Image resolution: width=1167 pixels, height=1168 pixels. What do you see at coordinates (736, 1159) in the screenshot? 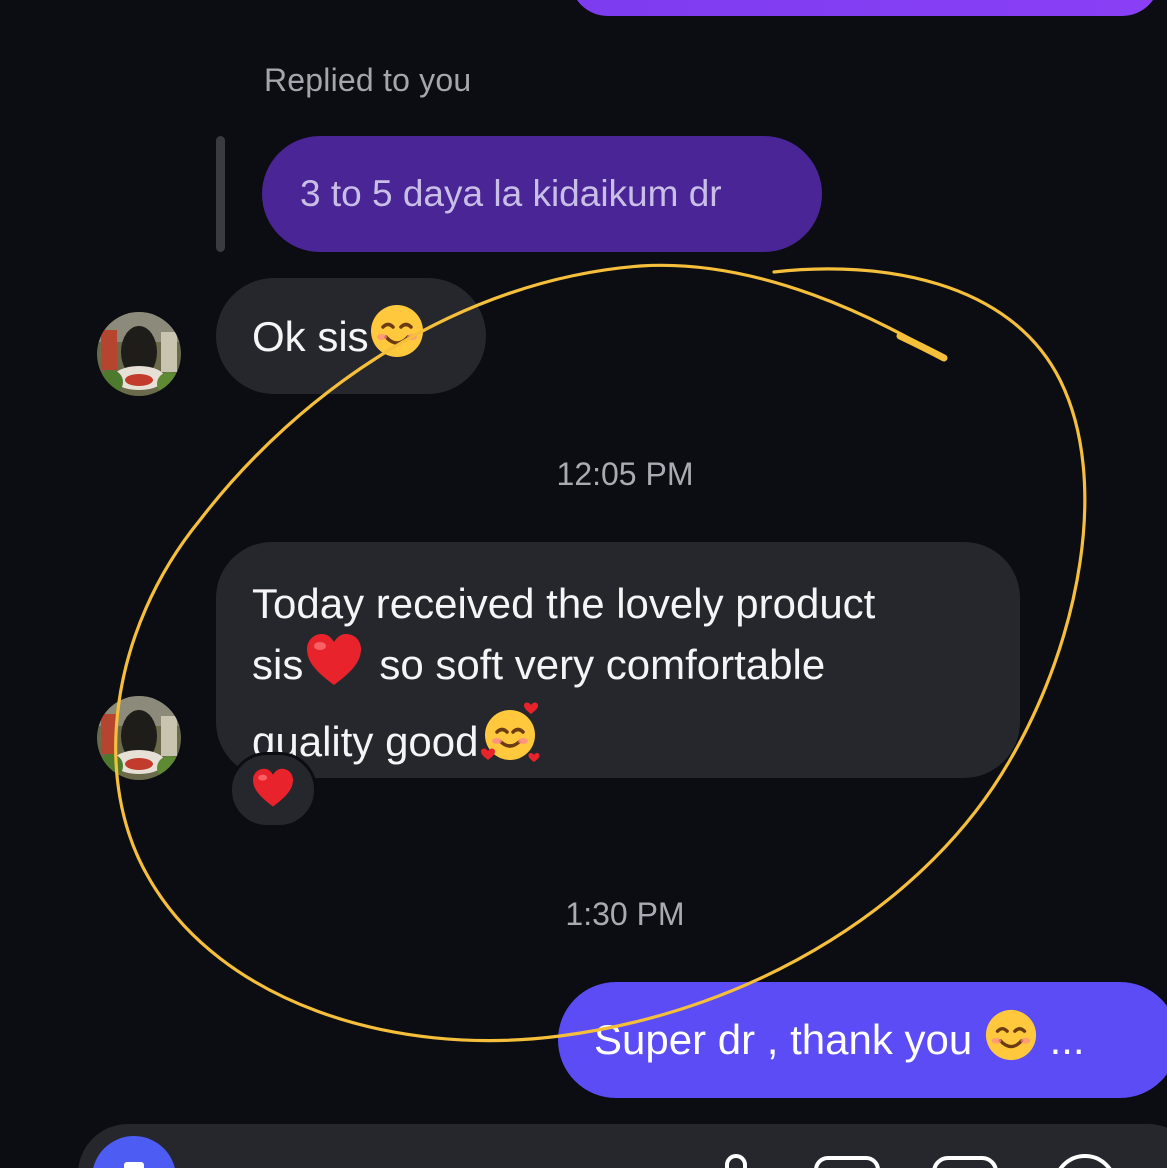
I see `microphone-icon` at bounding box center [736, 1159].